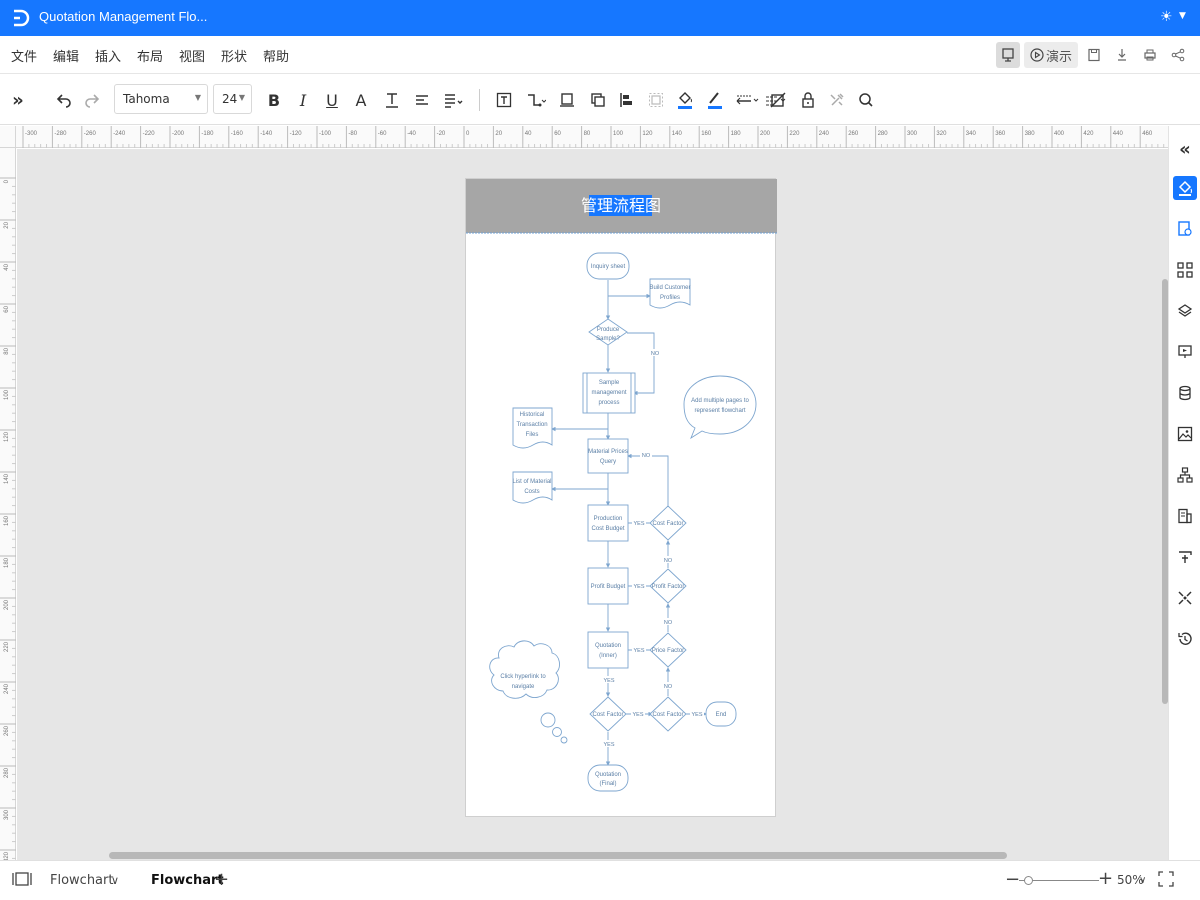 The image size is (1200, 900). What do you see at coordinates (837, 100) in the screenshot?
I see `tools-icon` at bounding box center [837, 100].